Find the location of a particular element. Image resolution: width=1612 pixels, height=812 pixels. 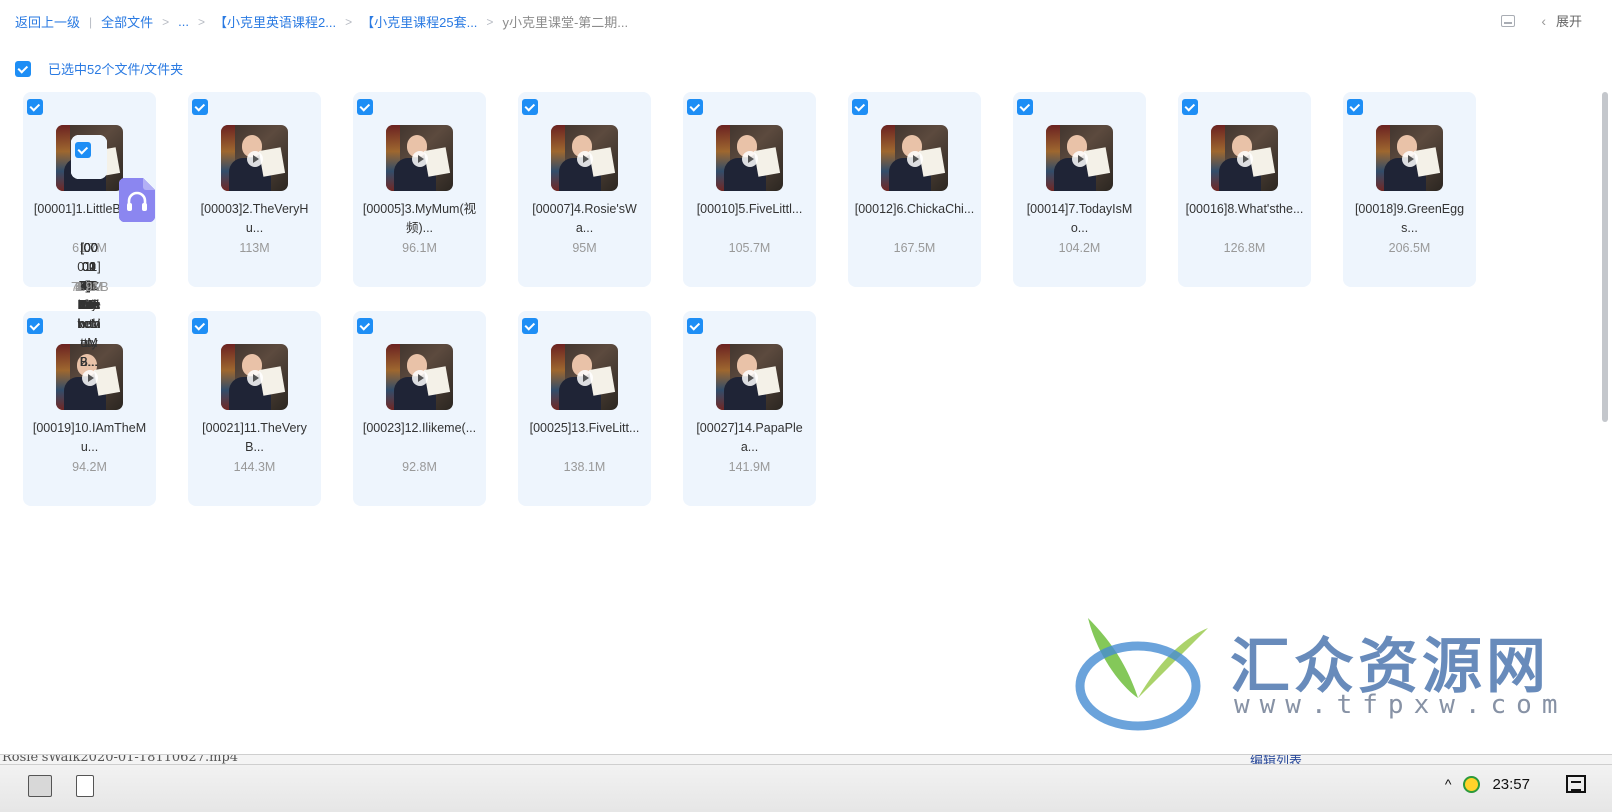

file-size: 144.3M is located at coordinates (254, 467).